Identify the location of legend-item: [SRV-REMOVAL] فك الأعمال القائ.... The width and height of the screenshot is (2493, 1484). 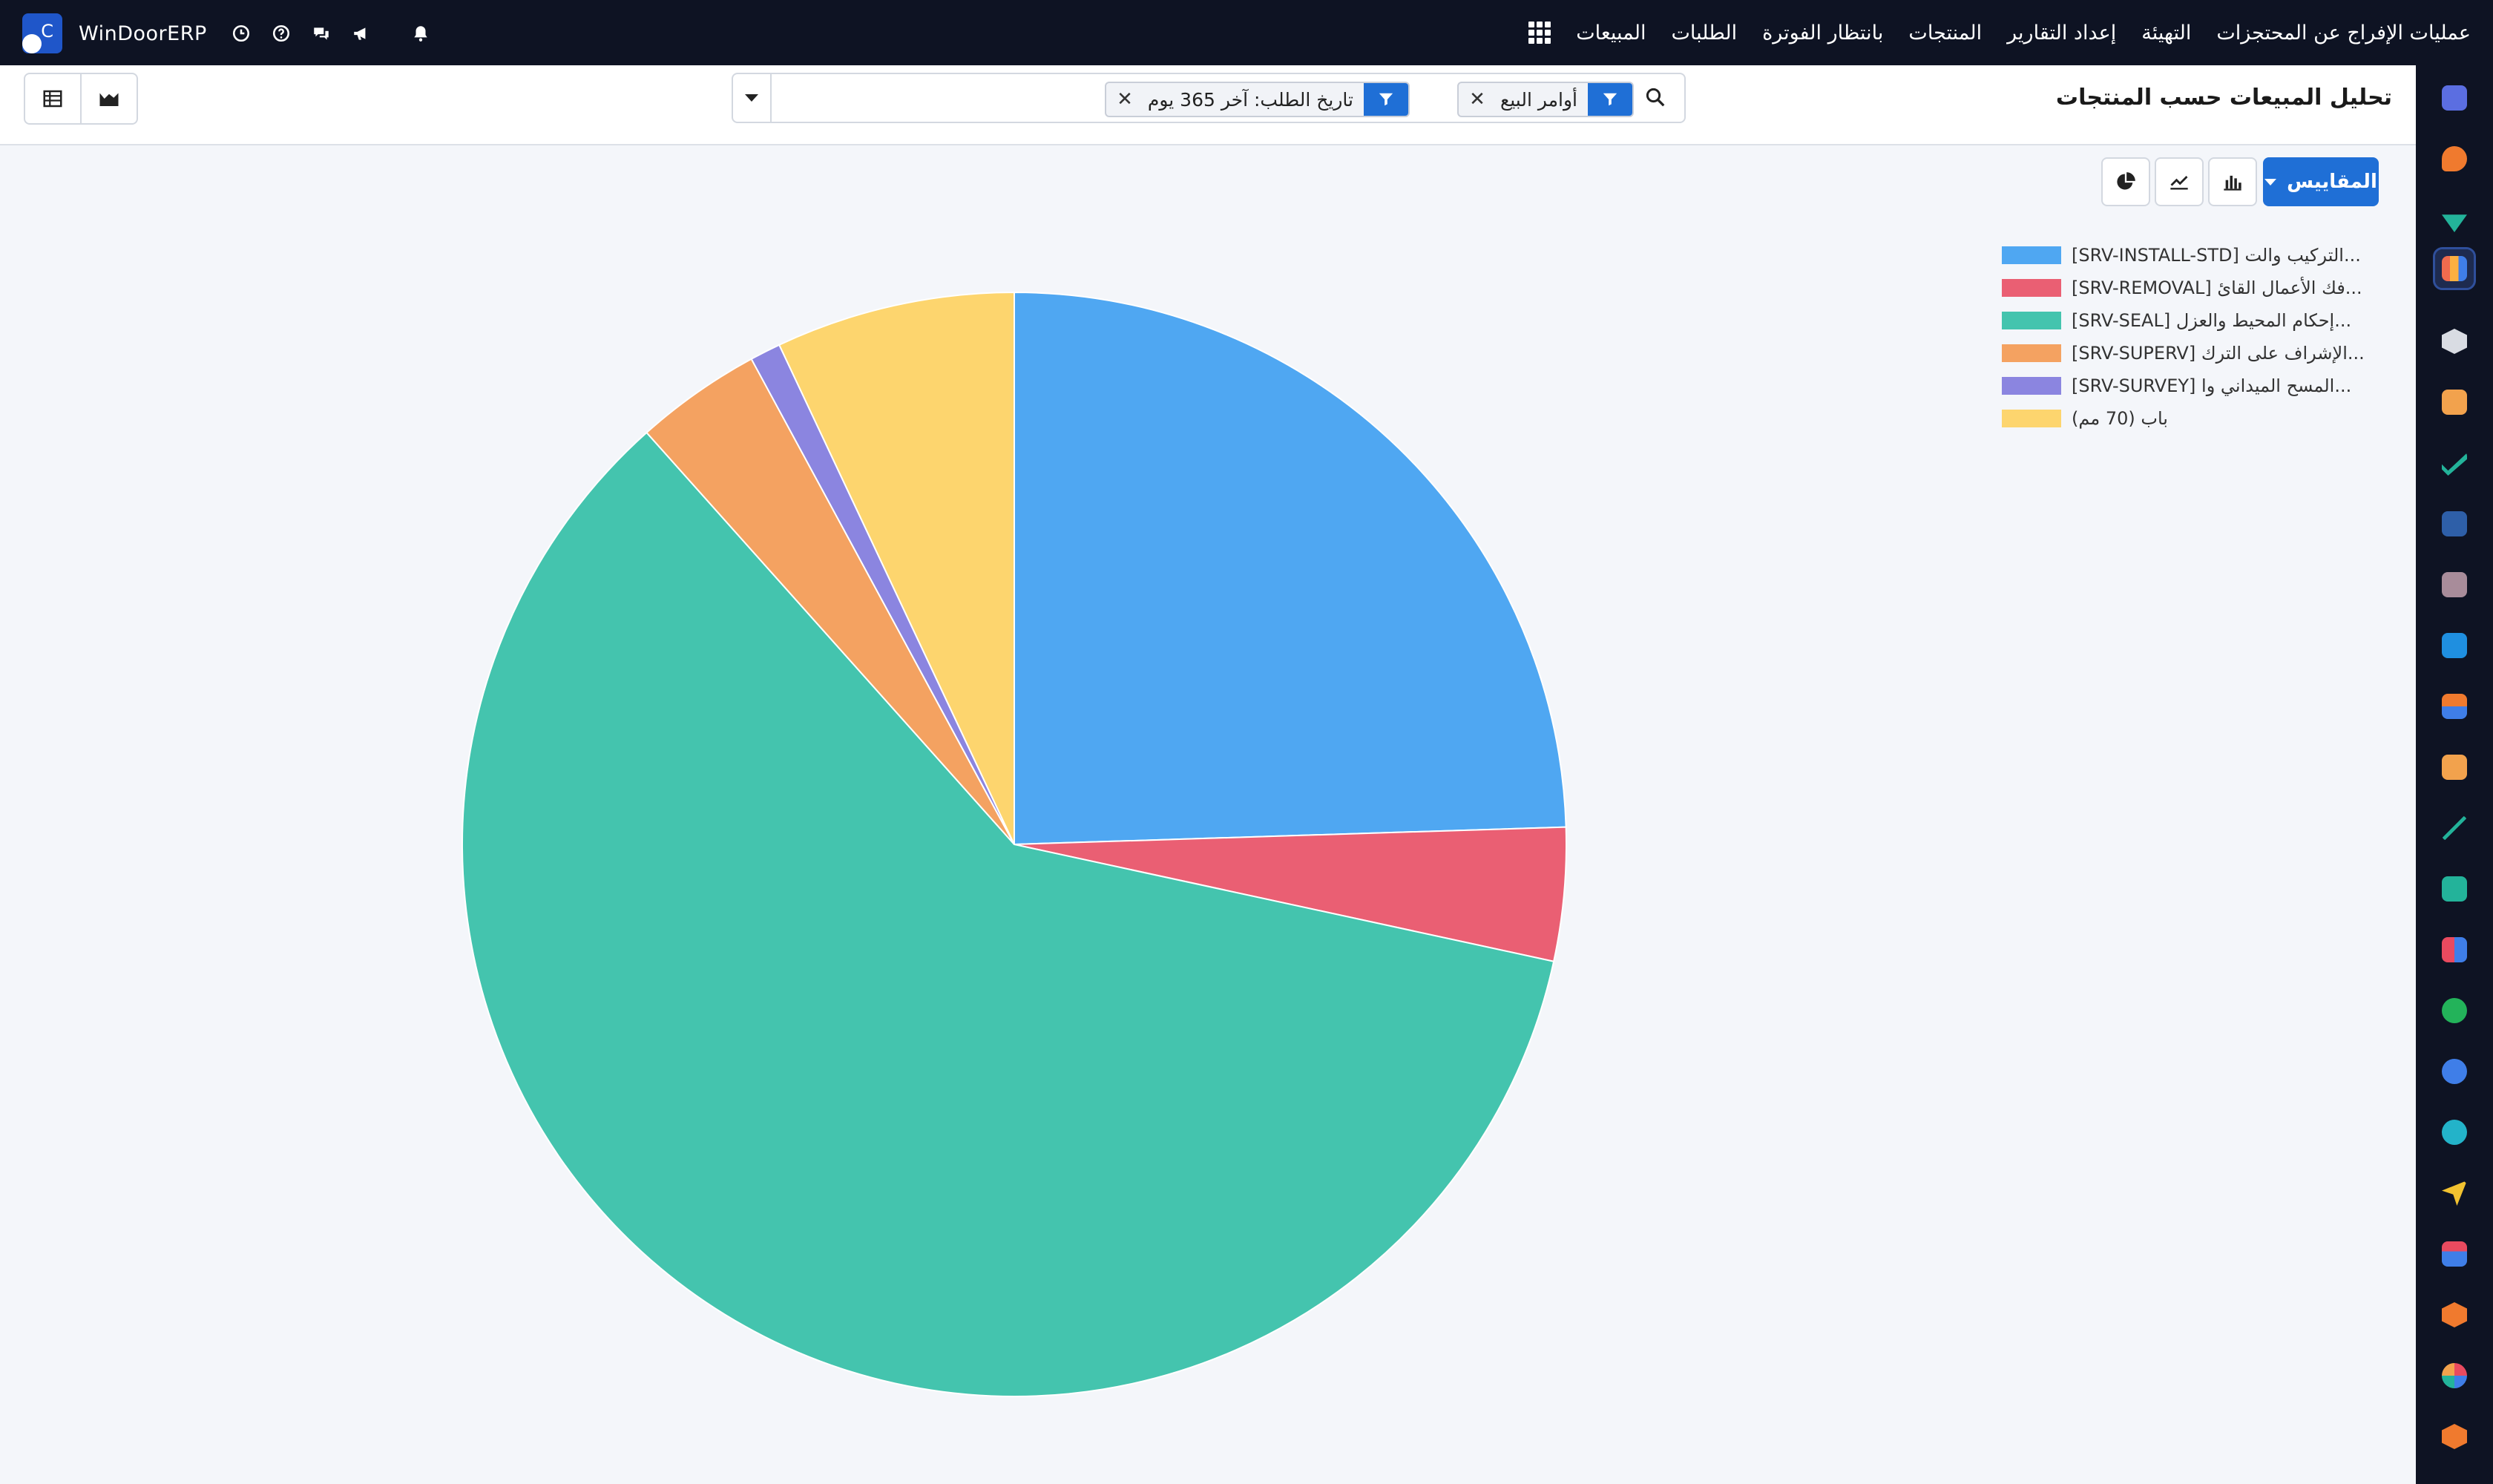
(2195, 288).